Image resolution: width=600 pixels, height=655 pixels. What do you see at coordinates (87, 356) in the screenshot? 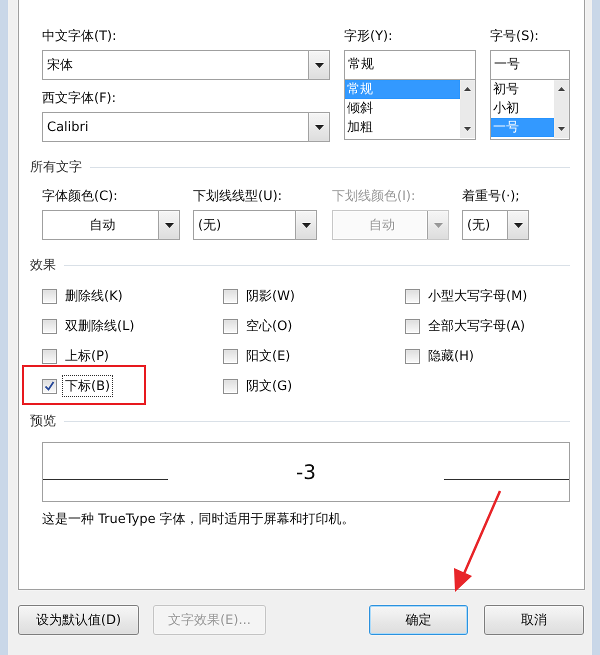
I see `checkbox-label: 上标(P)` at bounding box center [87, 356].